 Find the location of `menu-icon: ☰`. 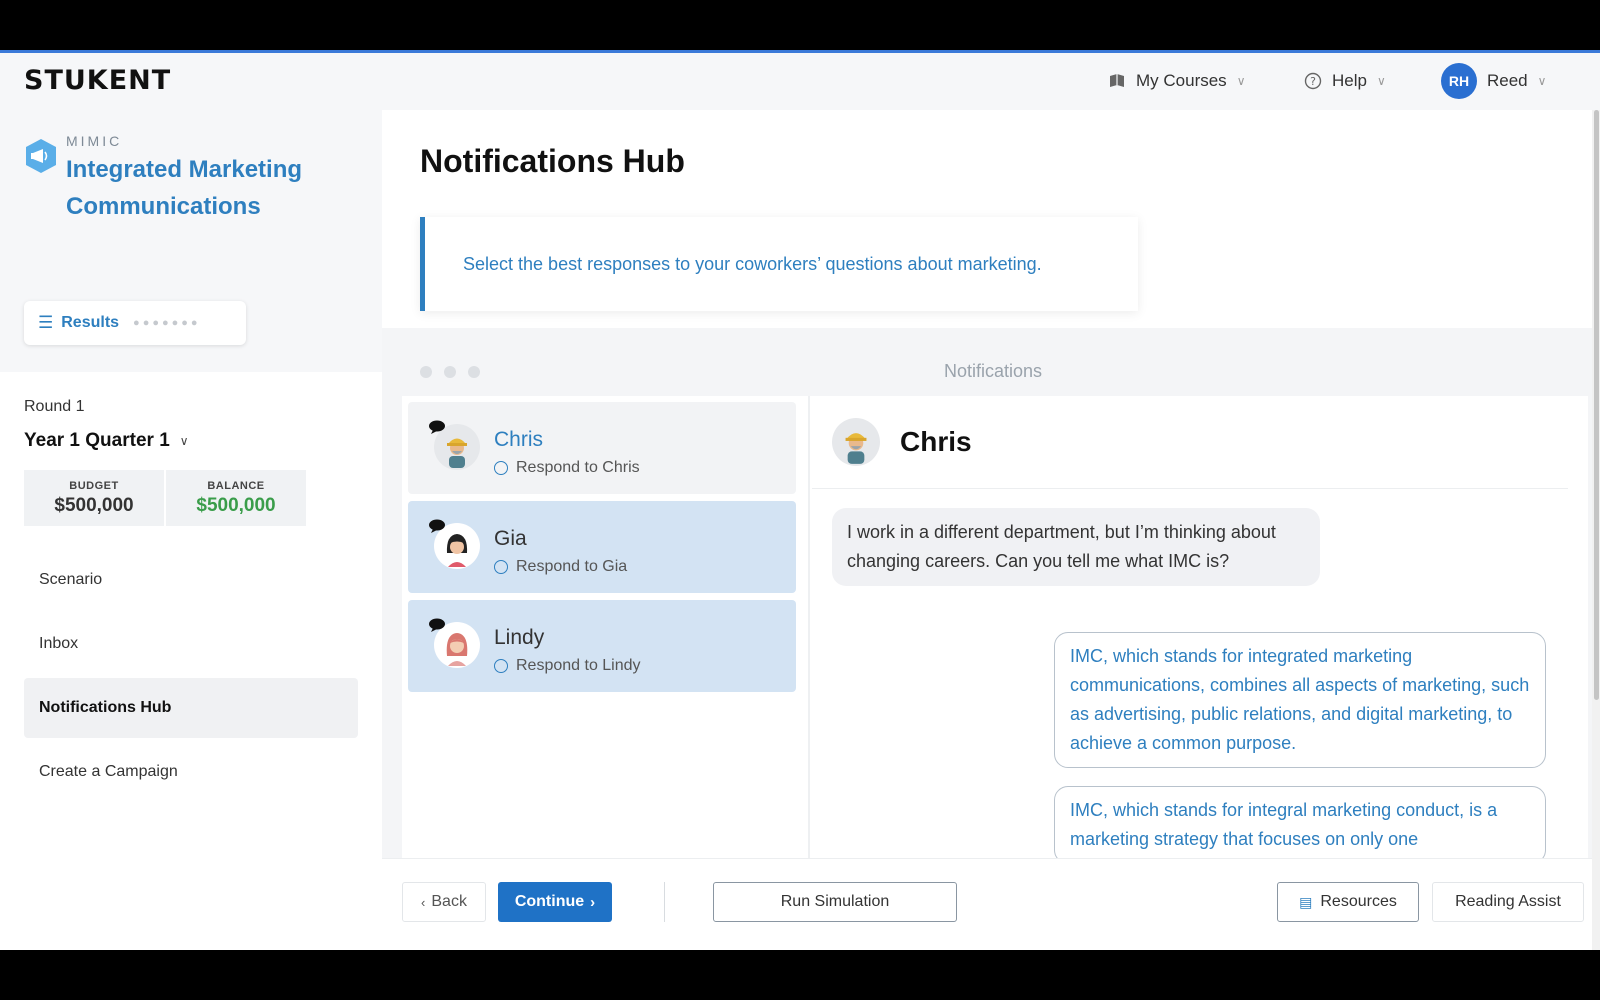

menu-icon: ☰ is located at coordinates (46, 322).